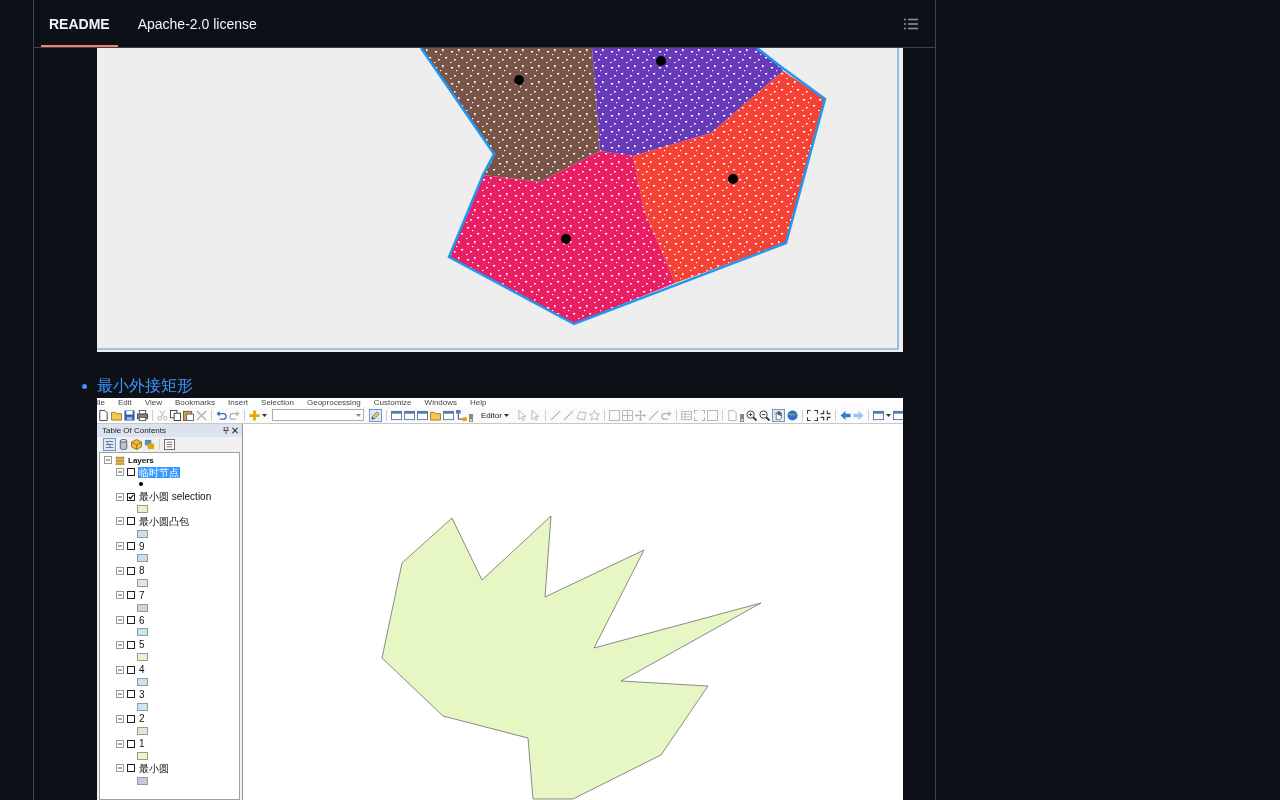 This screenshot has height=800, width=1280. Describe the element at coordinates (169, 444) in the screenshot. I see `list-box-icon` at that location.